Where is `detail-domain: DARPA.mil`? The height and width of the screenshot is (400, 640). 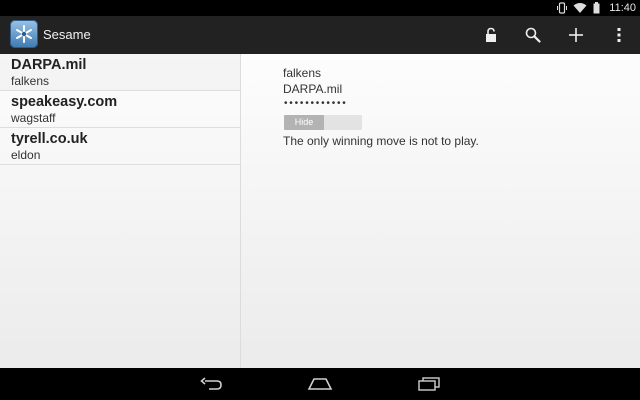
detail-domain: DARPA.mil is located at coordinates (313, 89).